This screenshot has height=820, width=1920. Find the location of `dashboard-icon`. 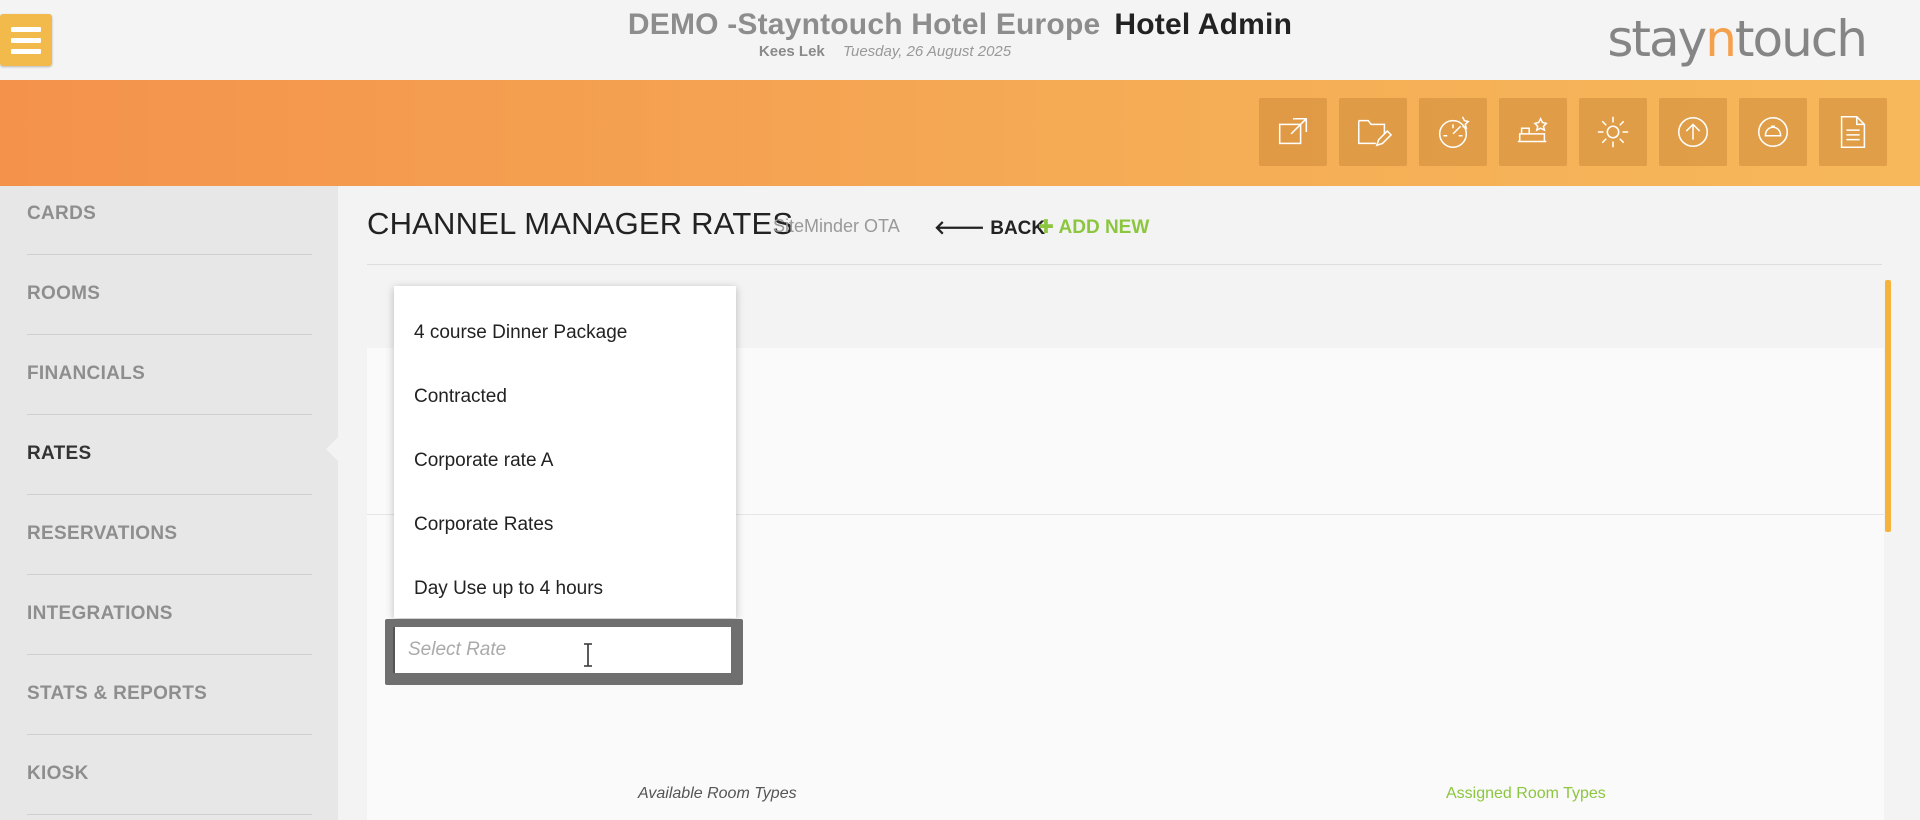

dashboard-icon is located at coordinates (1453, 132).